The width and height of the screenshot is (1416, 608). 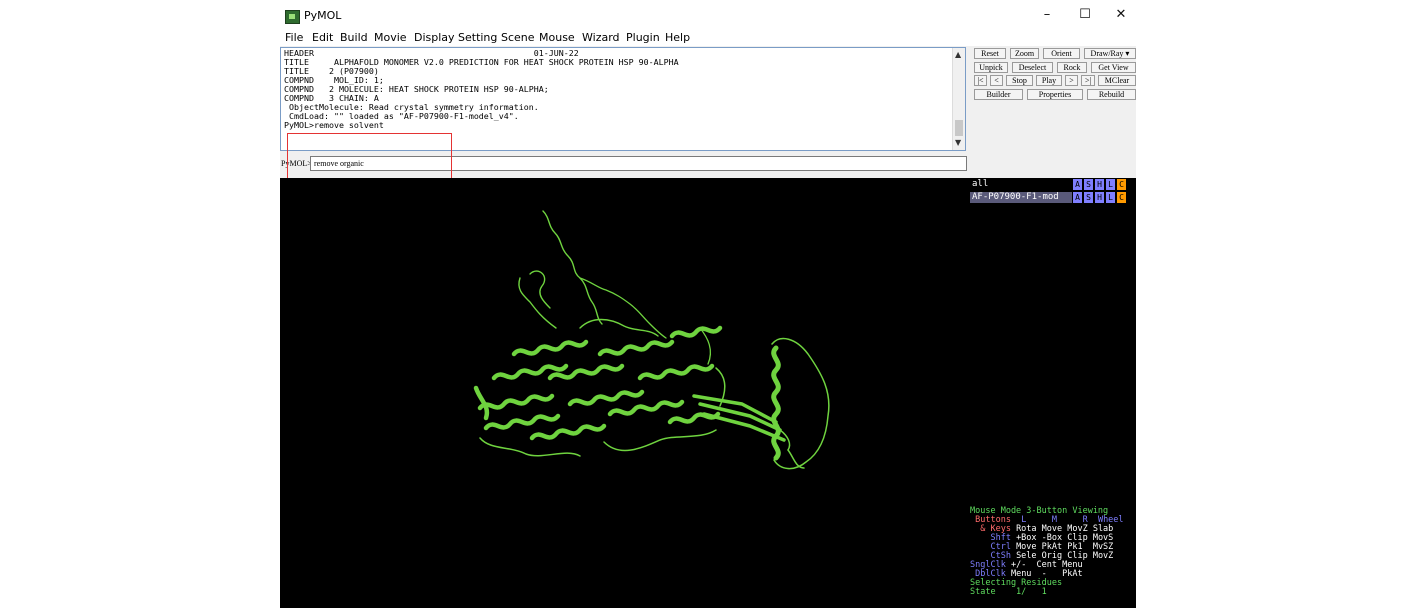 I want to click on unpick-button: Unpick, so click(x=991, y=67).